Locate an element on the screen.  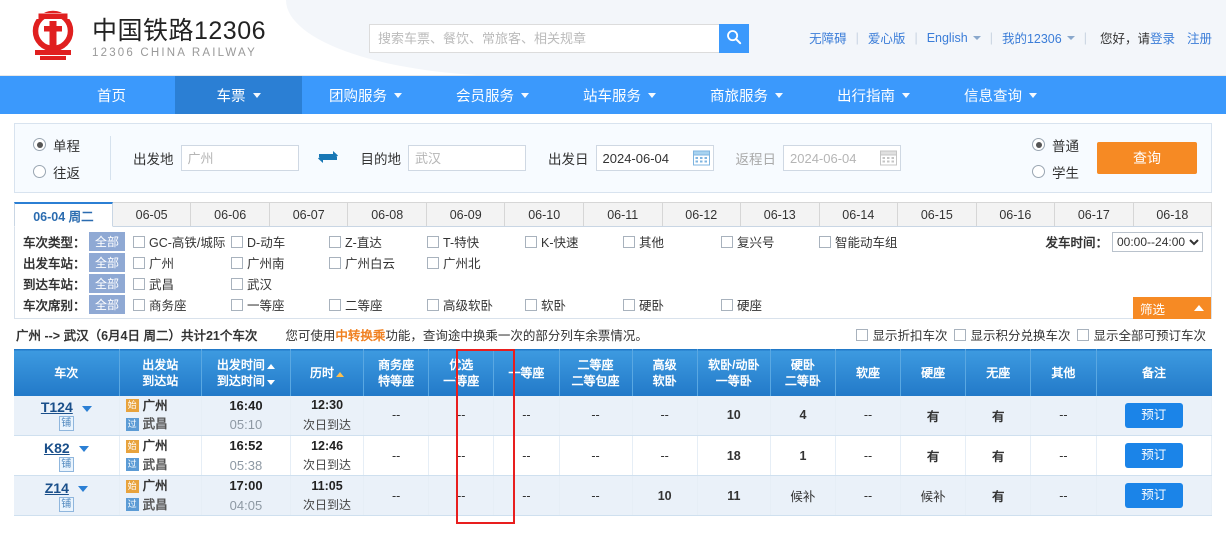
search-box is located at coordinates (546, 38).